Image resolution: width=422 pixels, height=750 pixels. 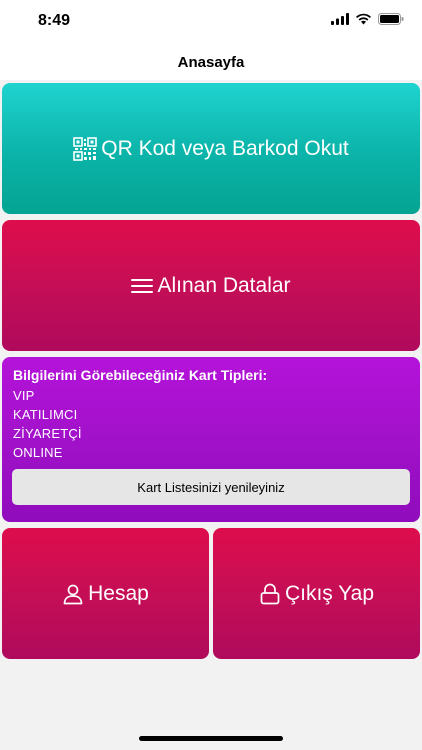 What do you see at coordinates (329, 593) in the screenshot?
I see `logout-label: Çıkış Yap` at bounding box center [329, 593].